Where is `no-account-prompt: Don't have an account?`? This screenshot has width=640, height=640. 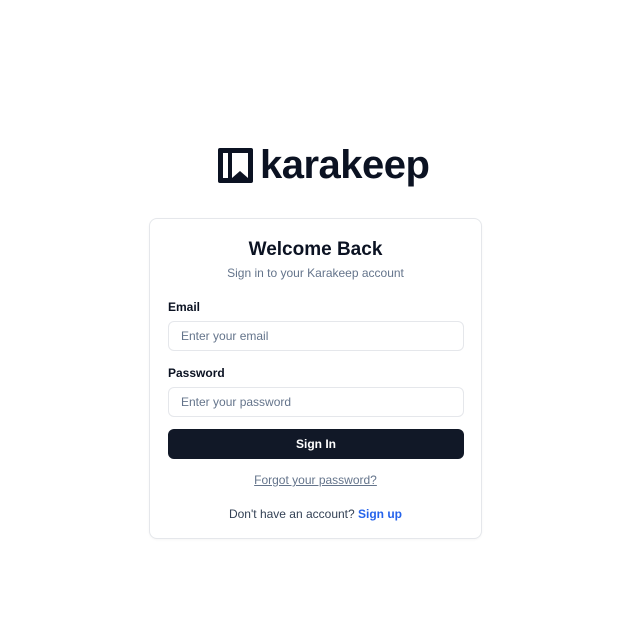 no-account-prompt: Don't have an account? is located at coordinates (293, 514).